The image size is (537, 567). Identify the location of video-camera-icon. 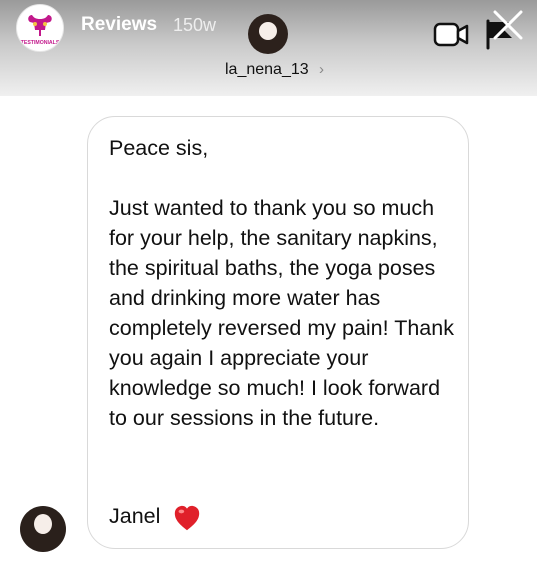
(451, 34).